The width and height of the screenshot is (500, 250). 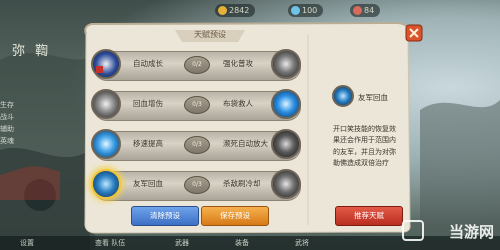 I want to click on panel-title: 天赋预设, so click(x=210, y=34).